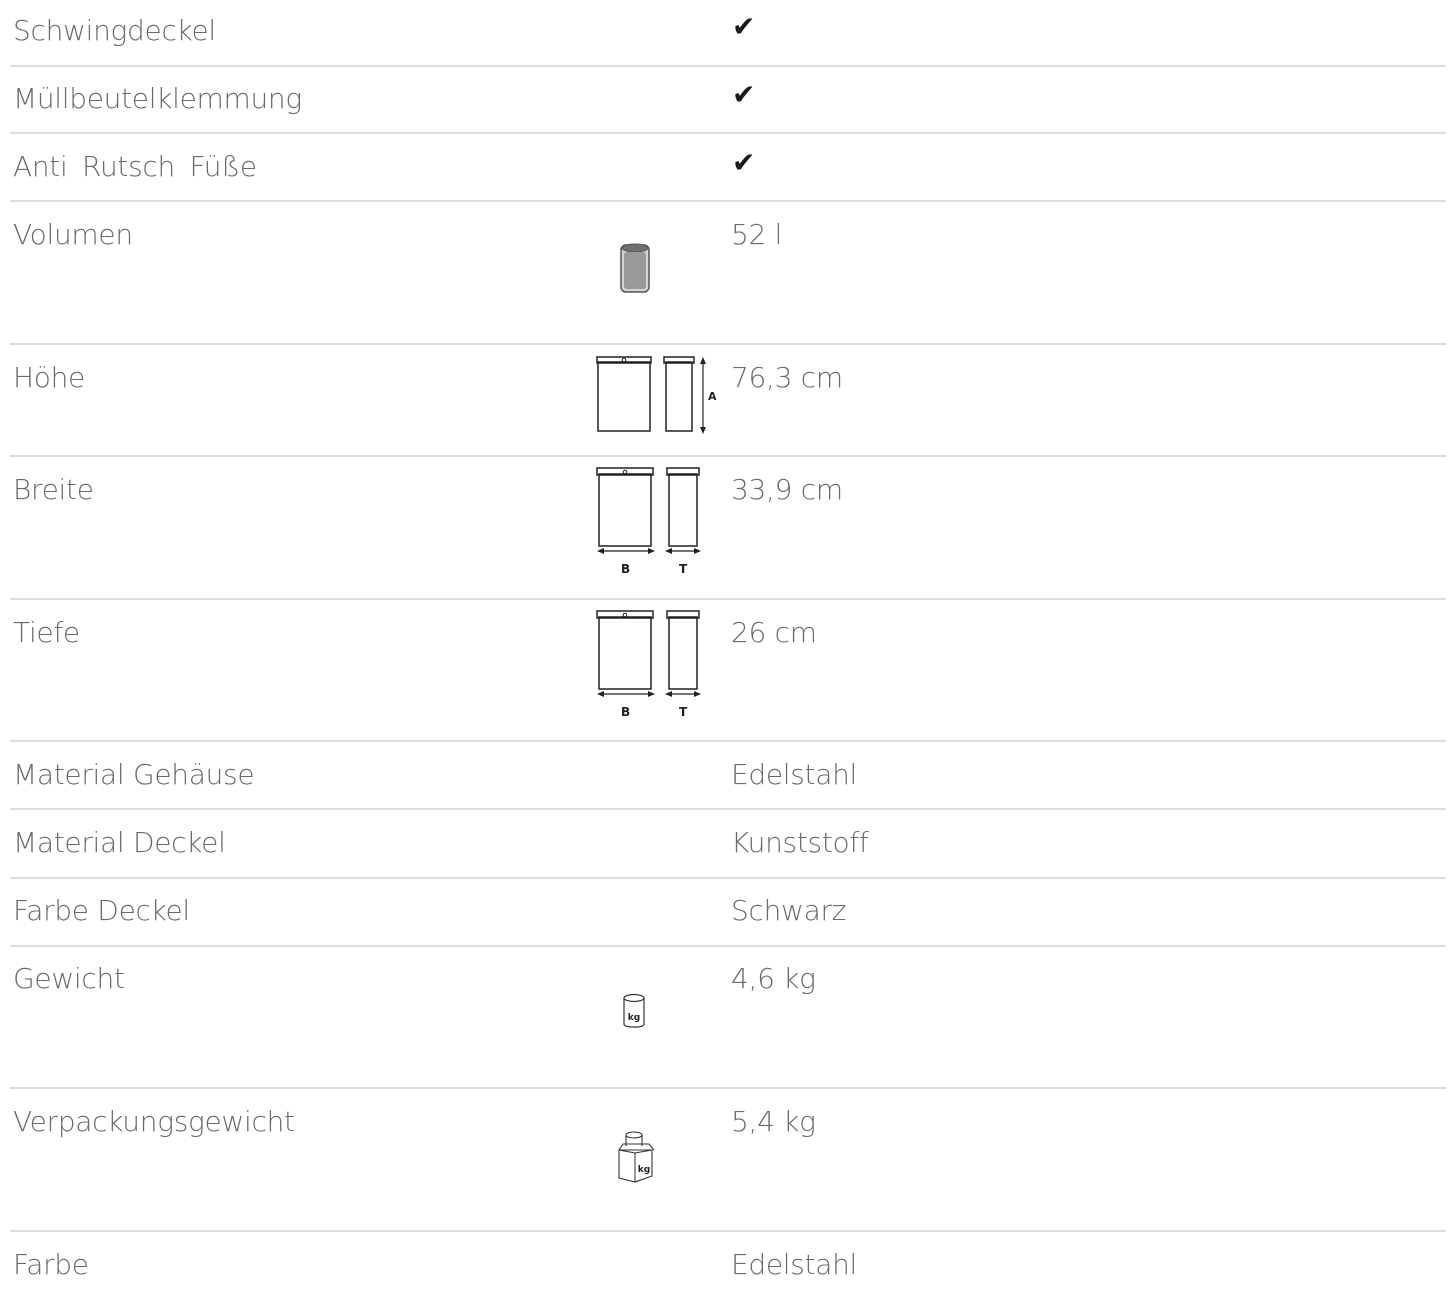 Image resolution: width=1454 pixels, height=1291 pixels. Describe the element at coordinates (787, 489) in the screenshot. I see `spec-value-breite: 33,9 cm` at that location.